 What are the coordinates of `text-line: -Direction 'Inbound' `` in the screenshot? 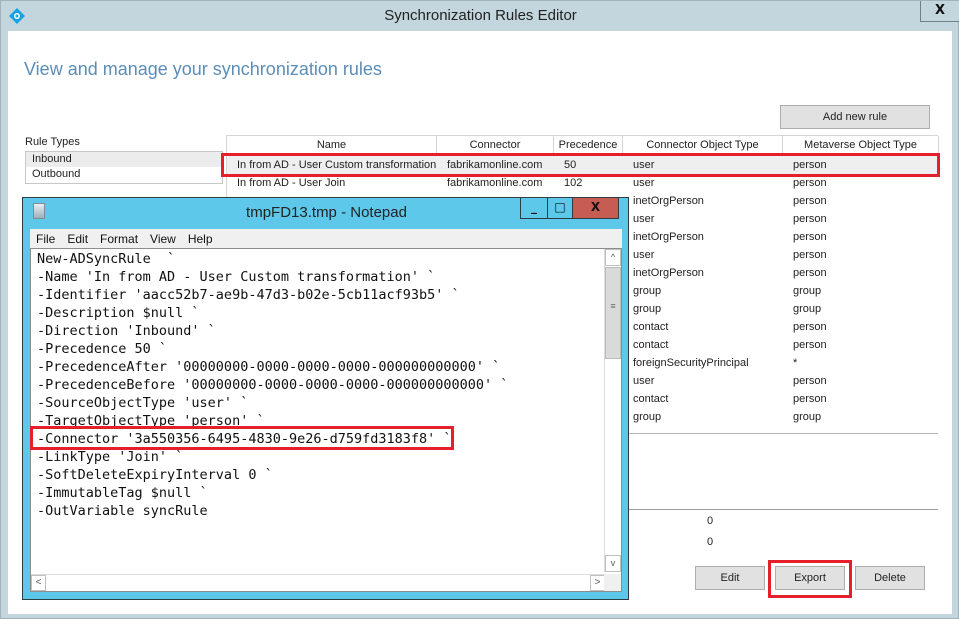 It's located at (126, 331).